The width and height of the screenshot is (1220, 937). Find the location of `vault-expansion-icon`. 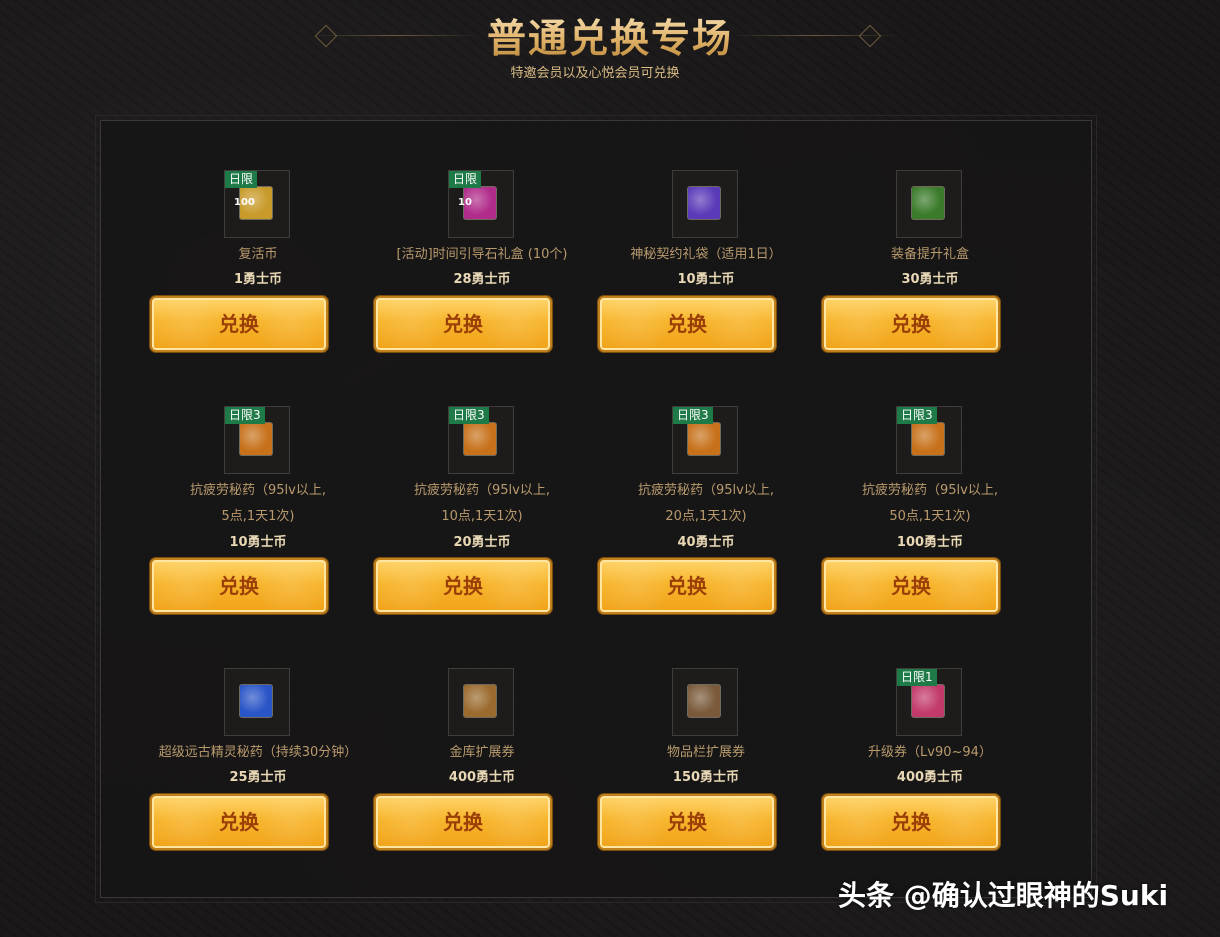

vault-expansion-icon is located at coordinates (480, 701).